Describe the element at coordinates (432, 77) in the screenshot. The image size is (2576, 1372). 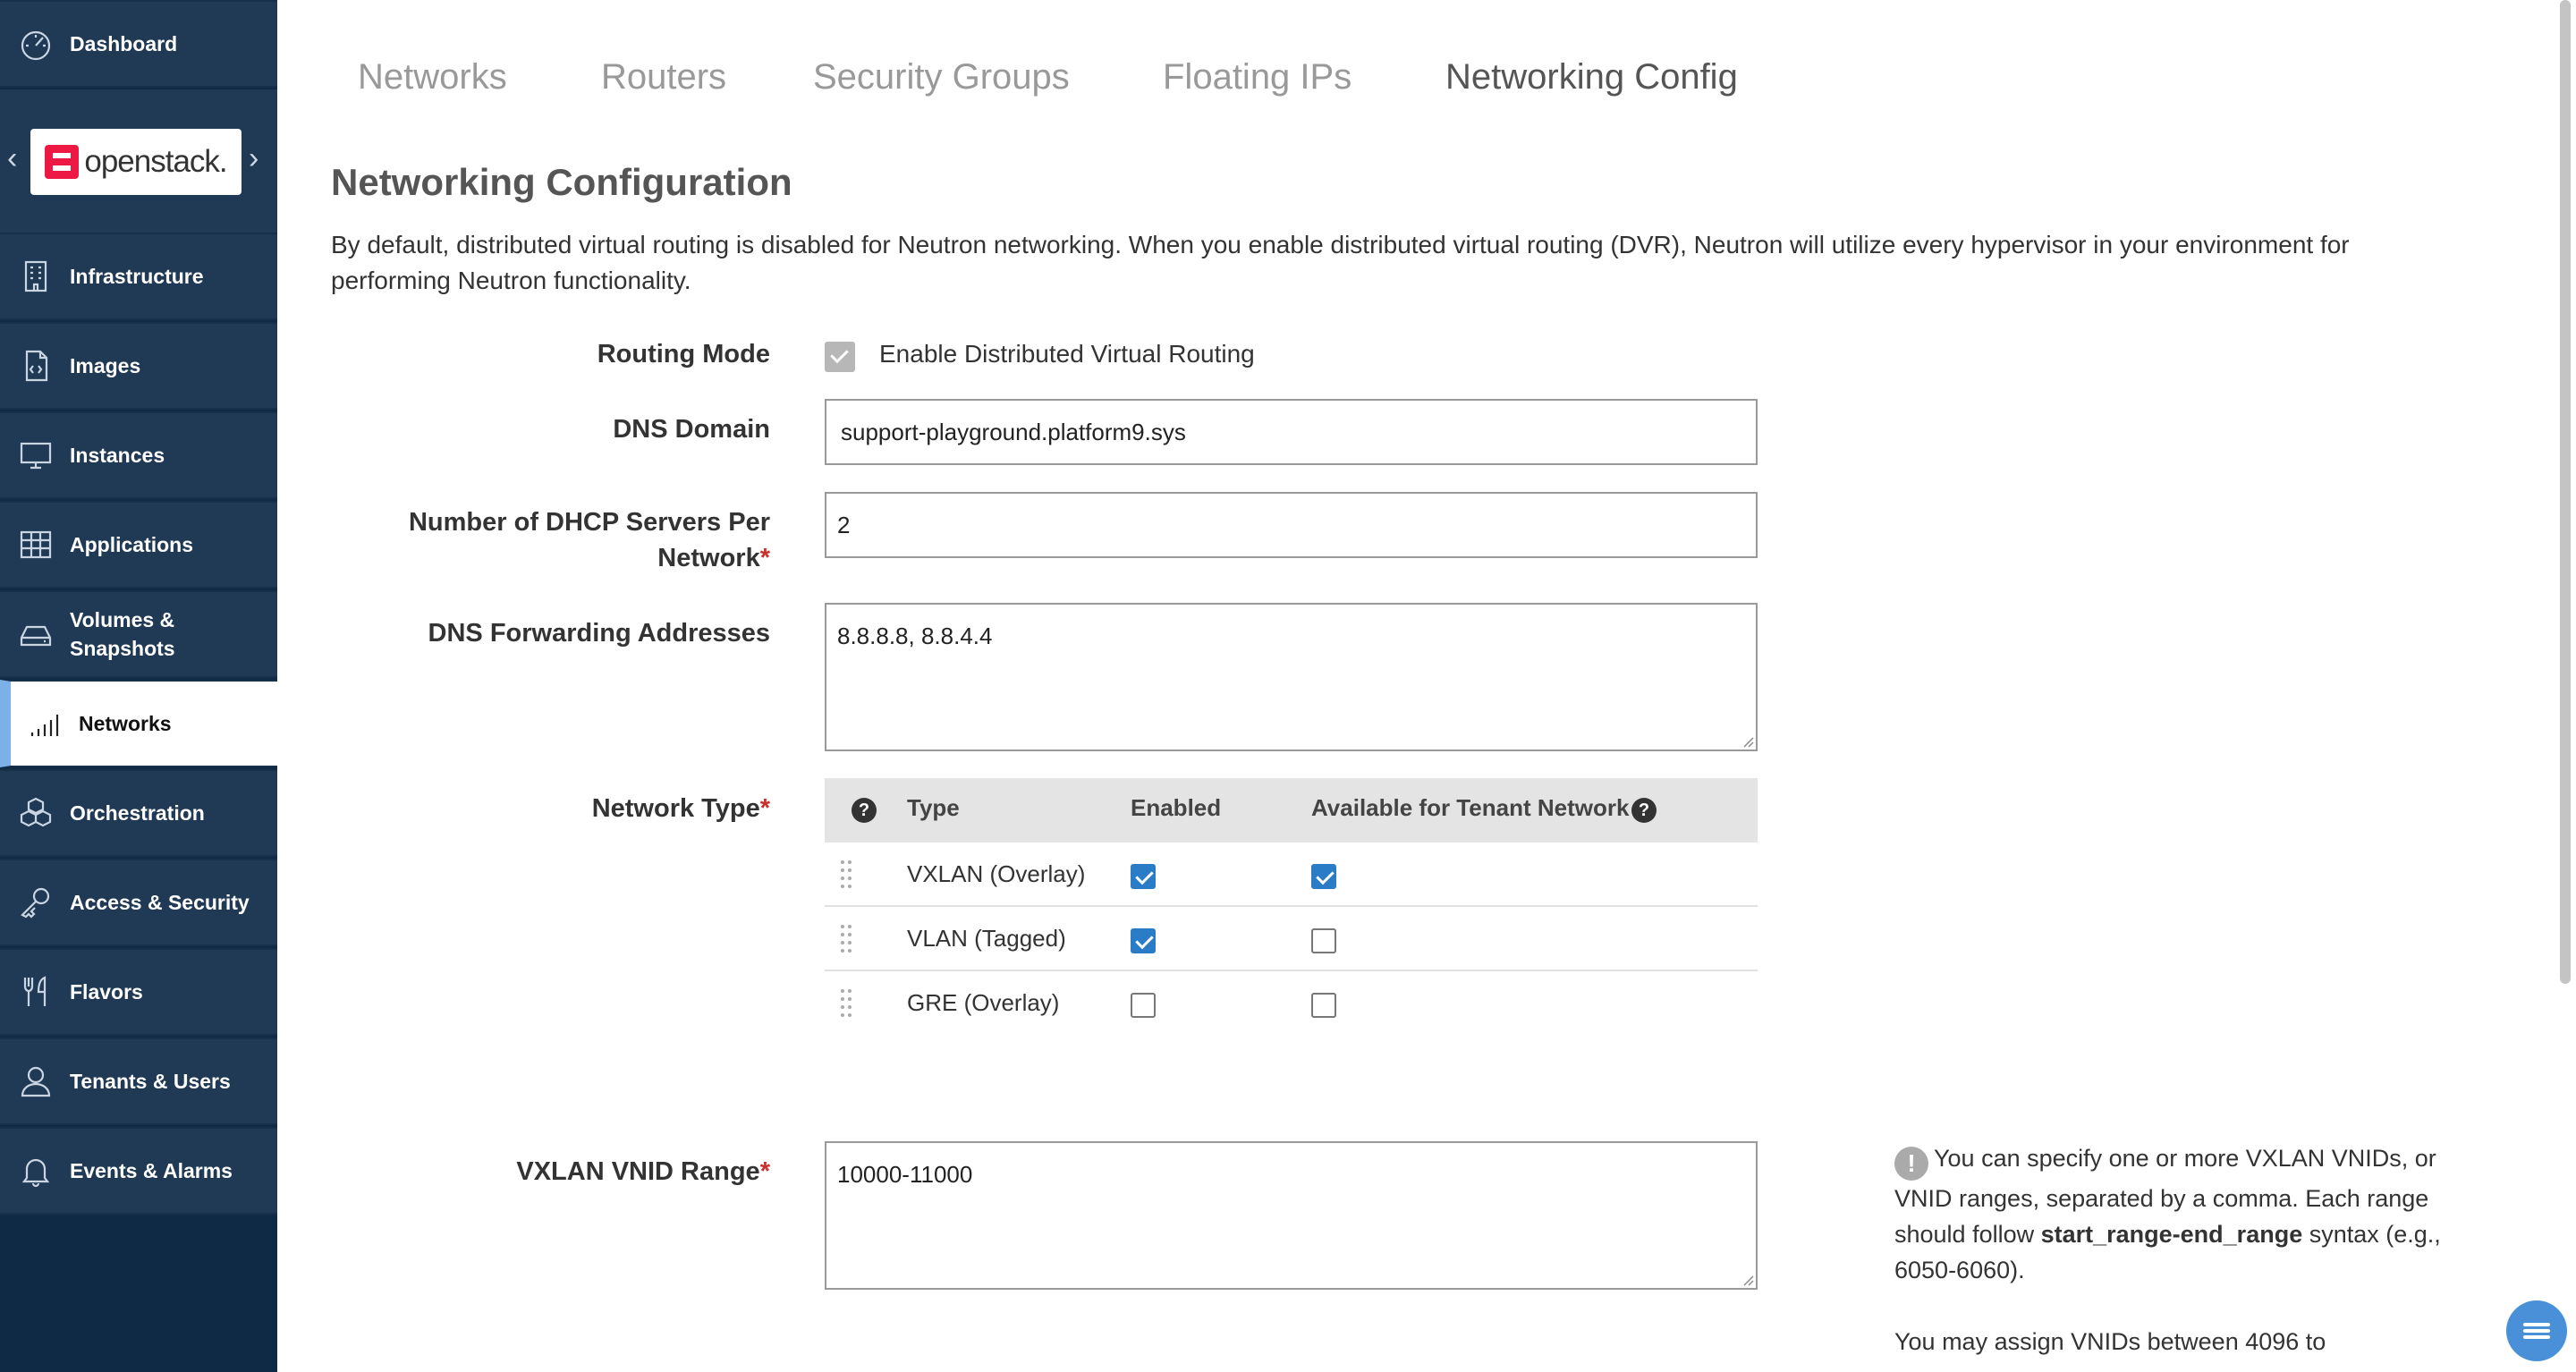
I see `tab-networks: Networks` at that location.